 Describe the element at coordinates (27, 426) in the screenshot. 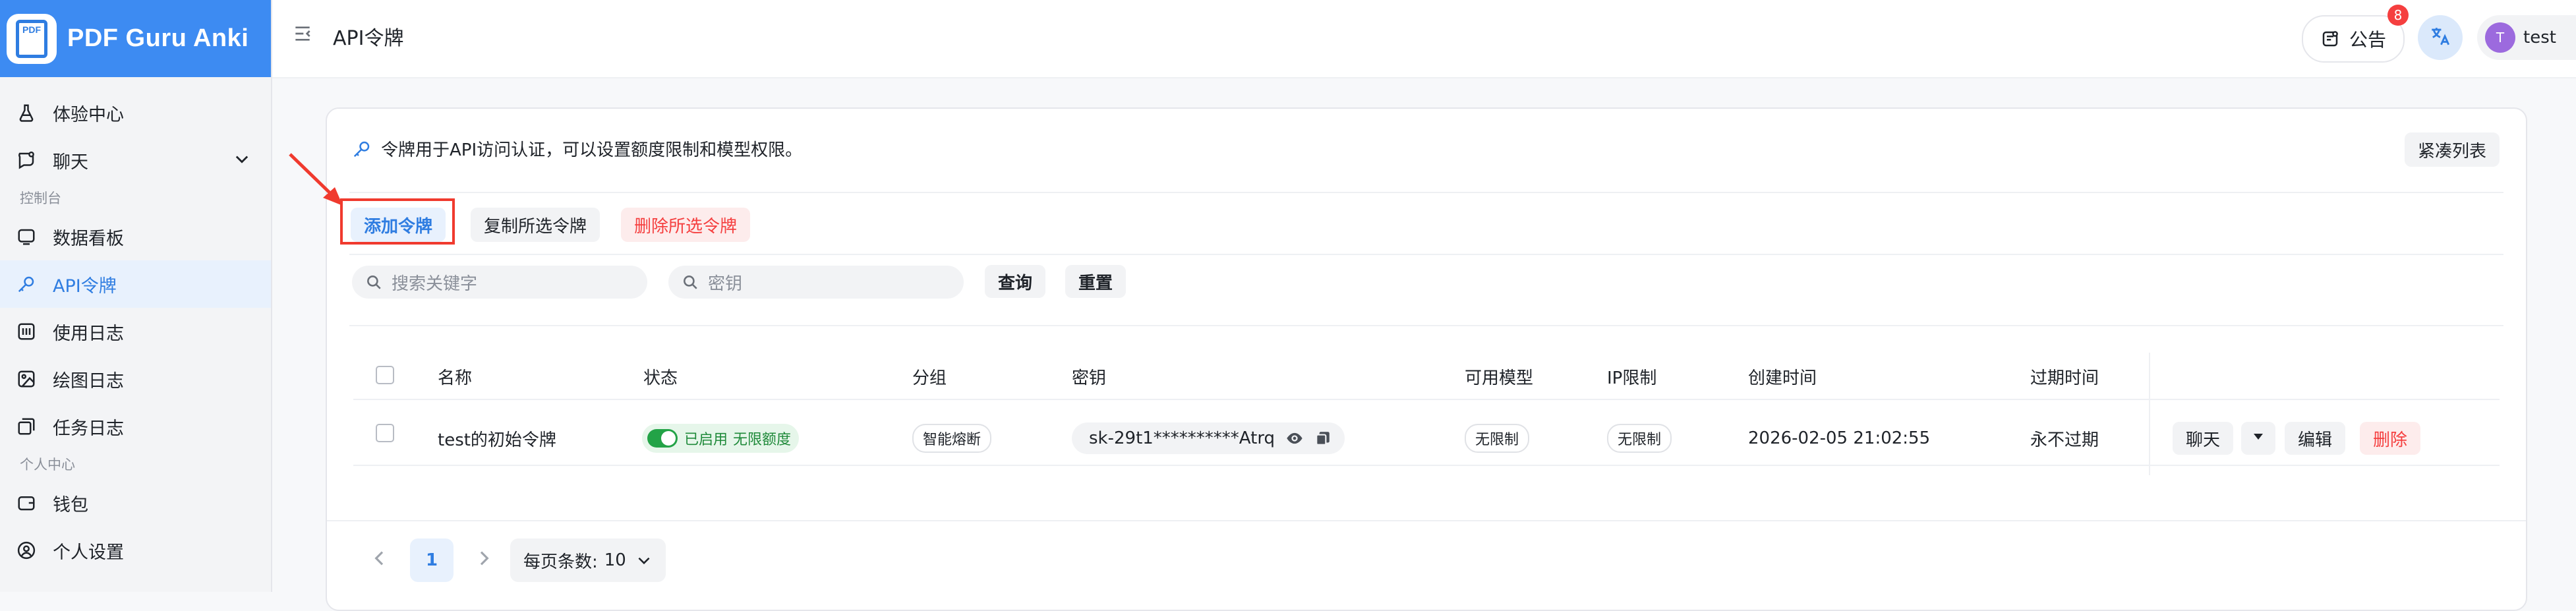

I see `task-icon` at that location.